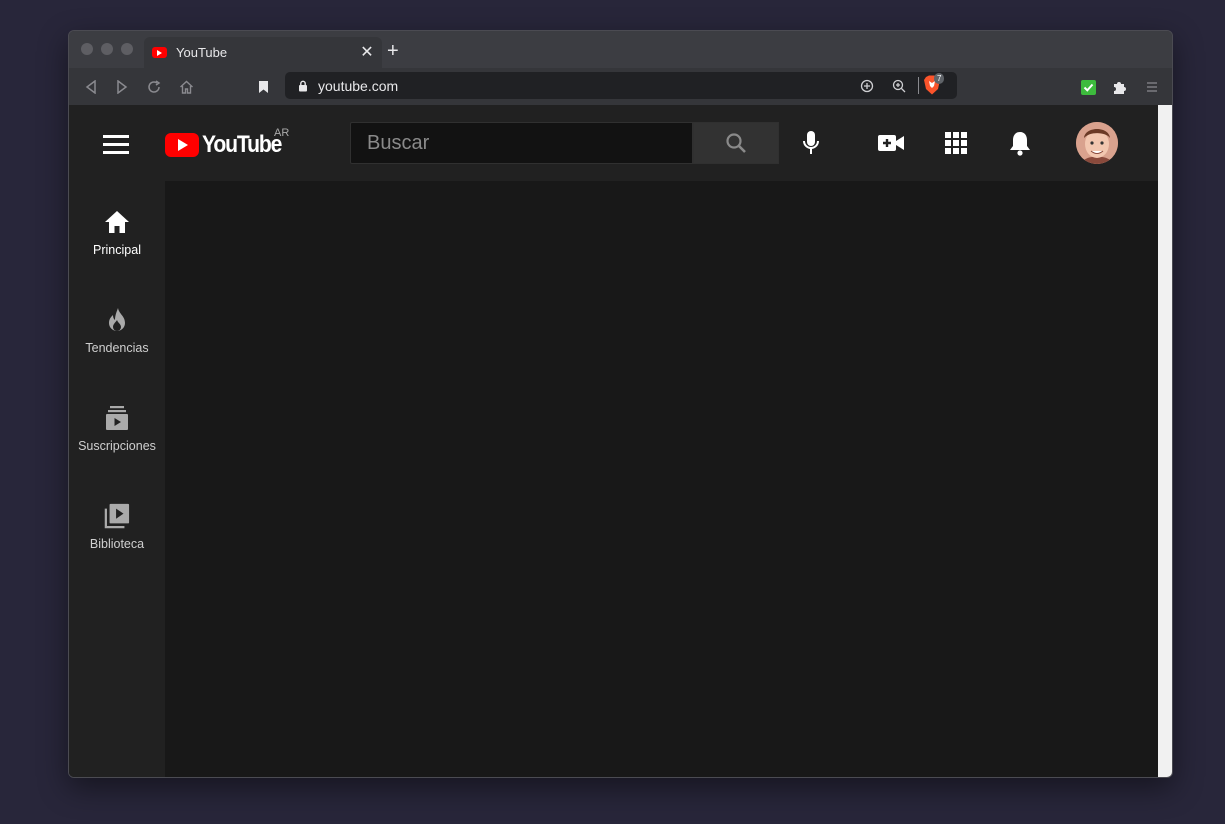  Describe the element at coordinates (117, 432) in the screenshot. I see `sidebar-item-suscripciones: Suscripciones` at that location.